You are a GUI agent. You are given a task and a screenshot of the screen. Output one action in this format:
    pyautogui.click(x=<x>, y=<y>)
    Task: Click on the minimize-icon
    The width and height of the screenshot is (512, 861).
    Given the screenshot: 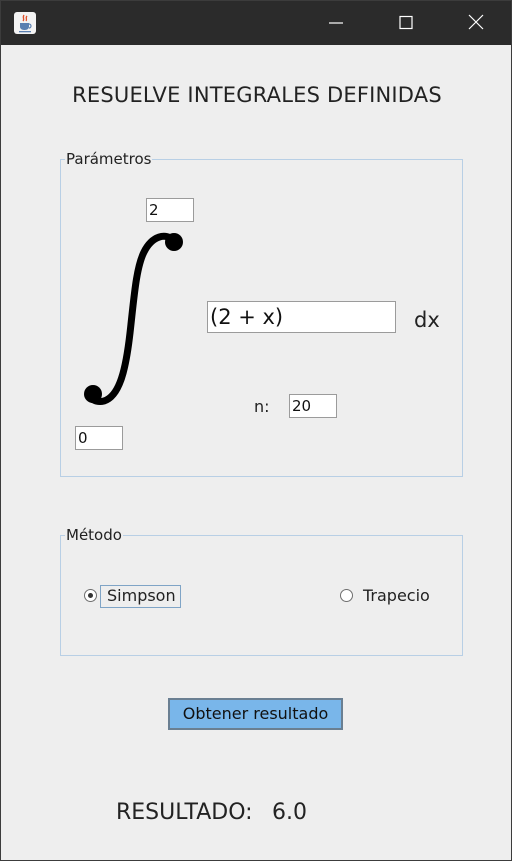 What is the action you would take?
    pyautogui.click(x=336, y=23)
    